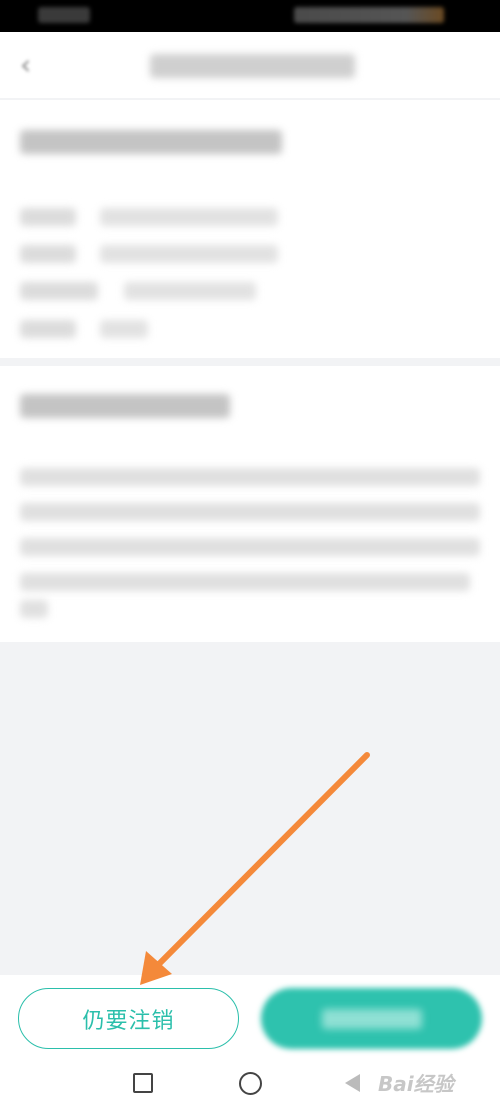  Describe the element at coordinates (32, 65) in the screenshot. I see `back-icon: ‹` at that location.